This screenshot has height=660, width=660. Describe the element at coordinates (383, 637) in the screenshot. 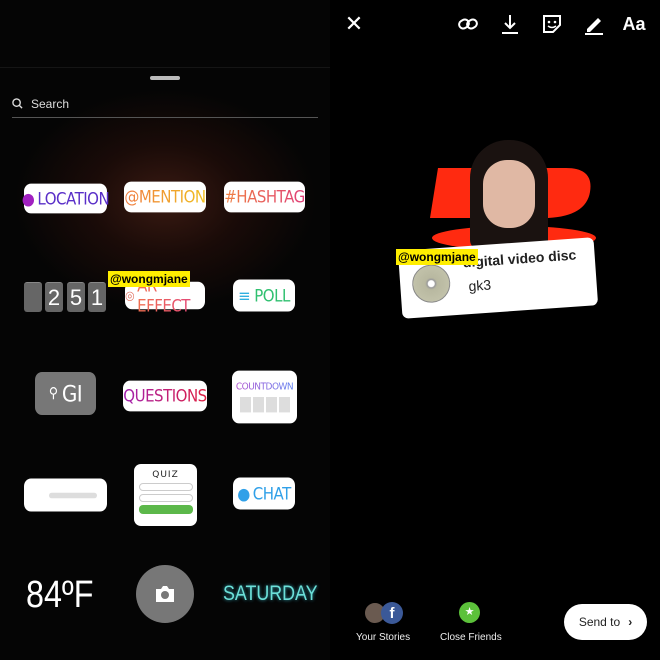

I see `your-stories-label: Your Stories` at that location.